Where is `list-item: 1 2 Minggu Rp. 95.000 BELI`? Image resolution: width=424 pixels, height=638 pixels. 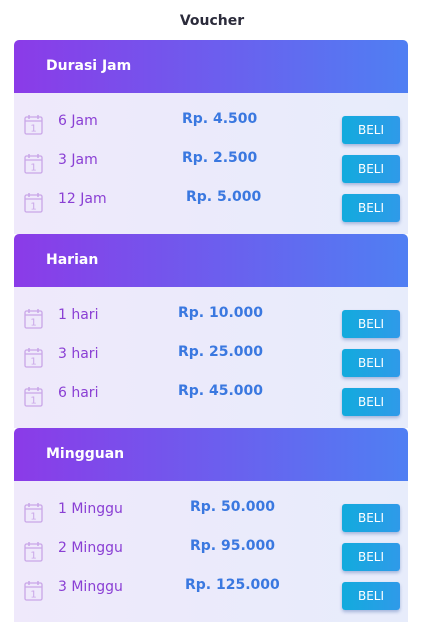 list-item: 1 2 Minggu Rp. 95.000 BELI is located at coordinates (211, 551).